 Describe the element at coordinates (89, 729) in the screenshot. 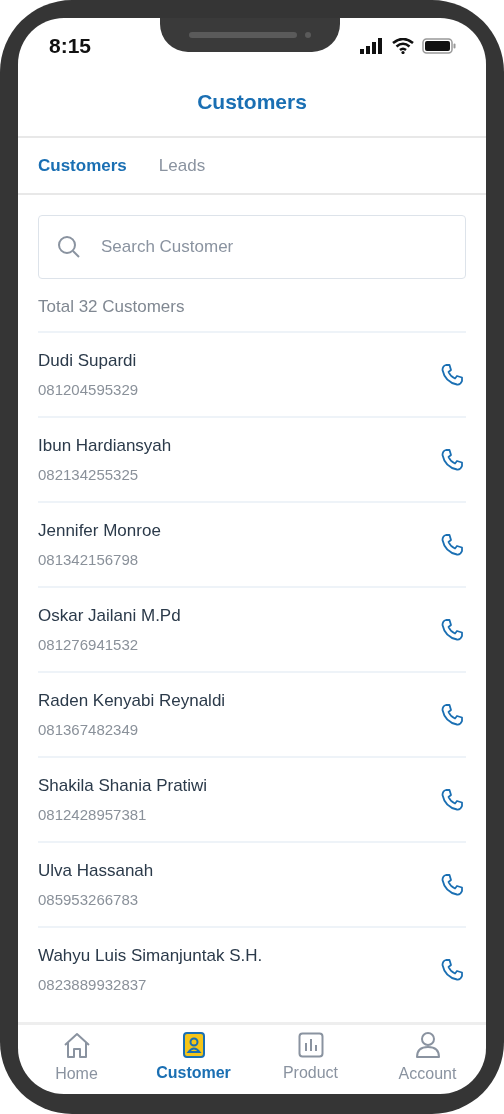

I see `phone-number: 081367482349` at that location.